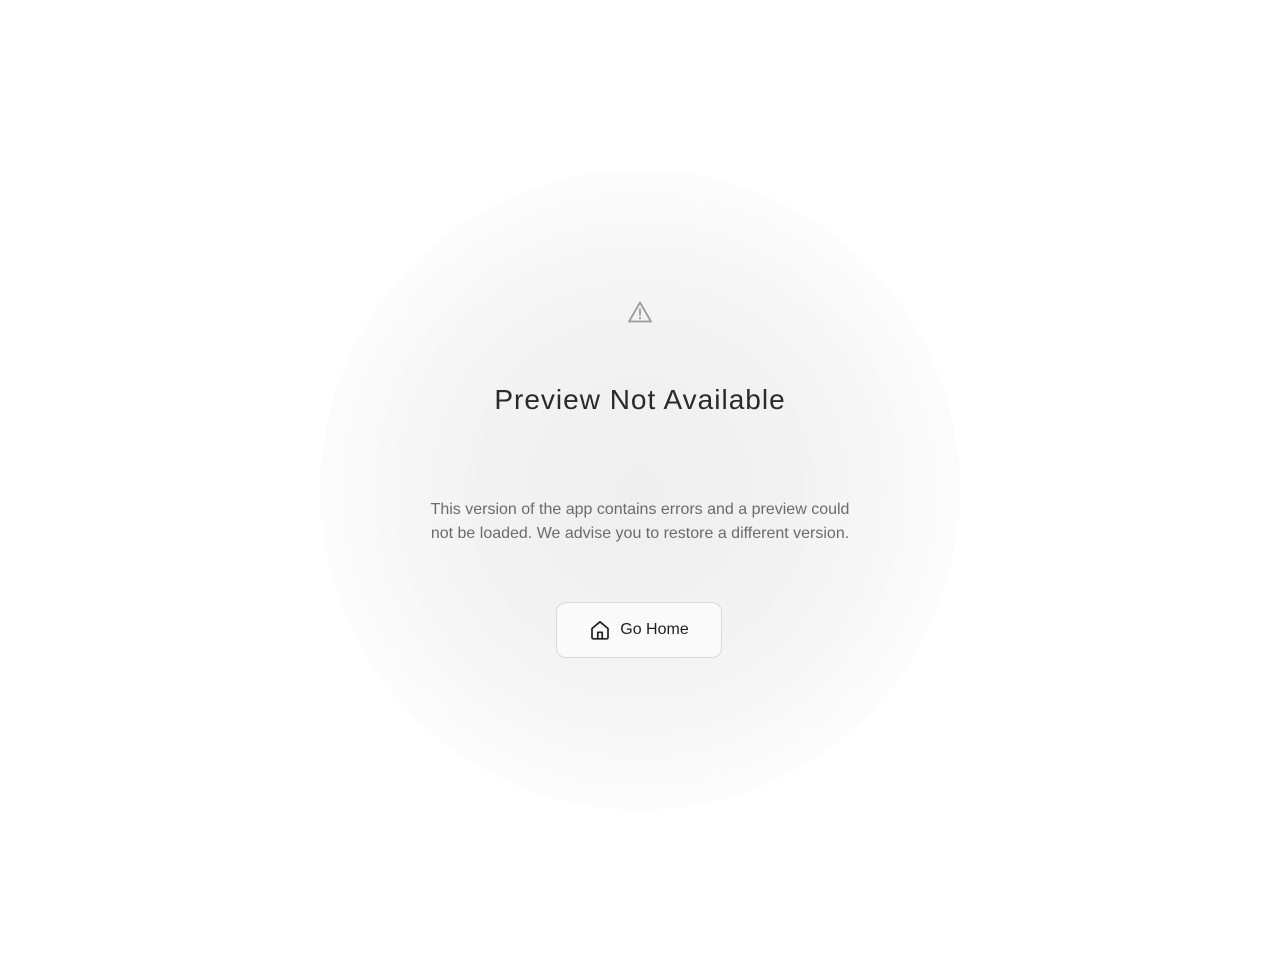 This screenshot has height=960, width=1280. What do you see at coordinates (640, 312) in the screenshot?
I see `warning-triangle-icon` at bounding box center [640, 312].